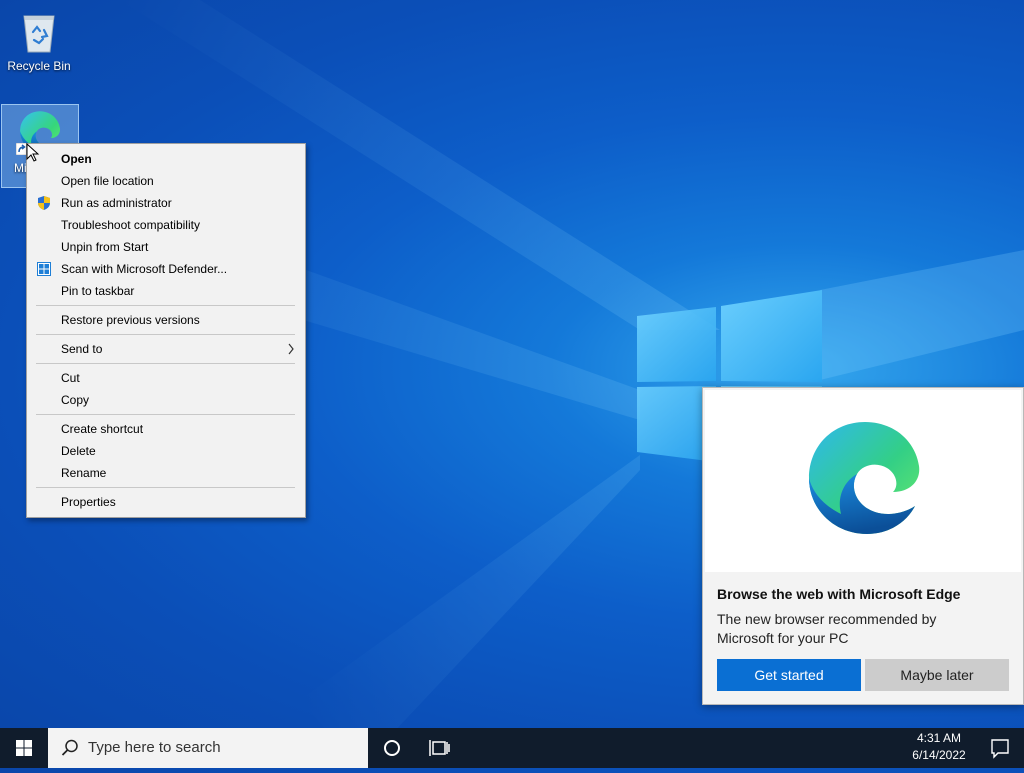  I want to click on taskbar: Type here to search 4:31 AM 6/14/2022, so click(512, 748).